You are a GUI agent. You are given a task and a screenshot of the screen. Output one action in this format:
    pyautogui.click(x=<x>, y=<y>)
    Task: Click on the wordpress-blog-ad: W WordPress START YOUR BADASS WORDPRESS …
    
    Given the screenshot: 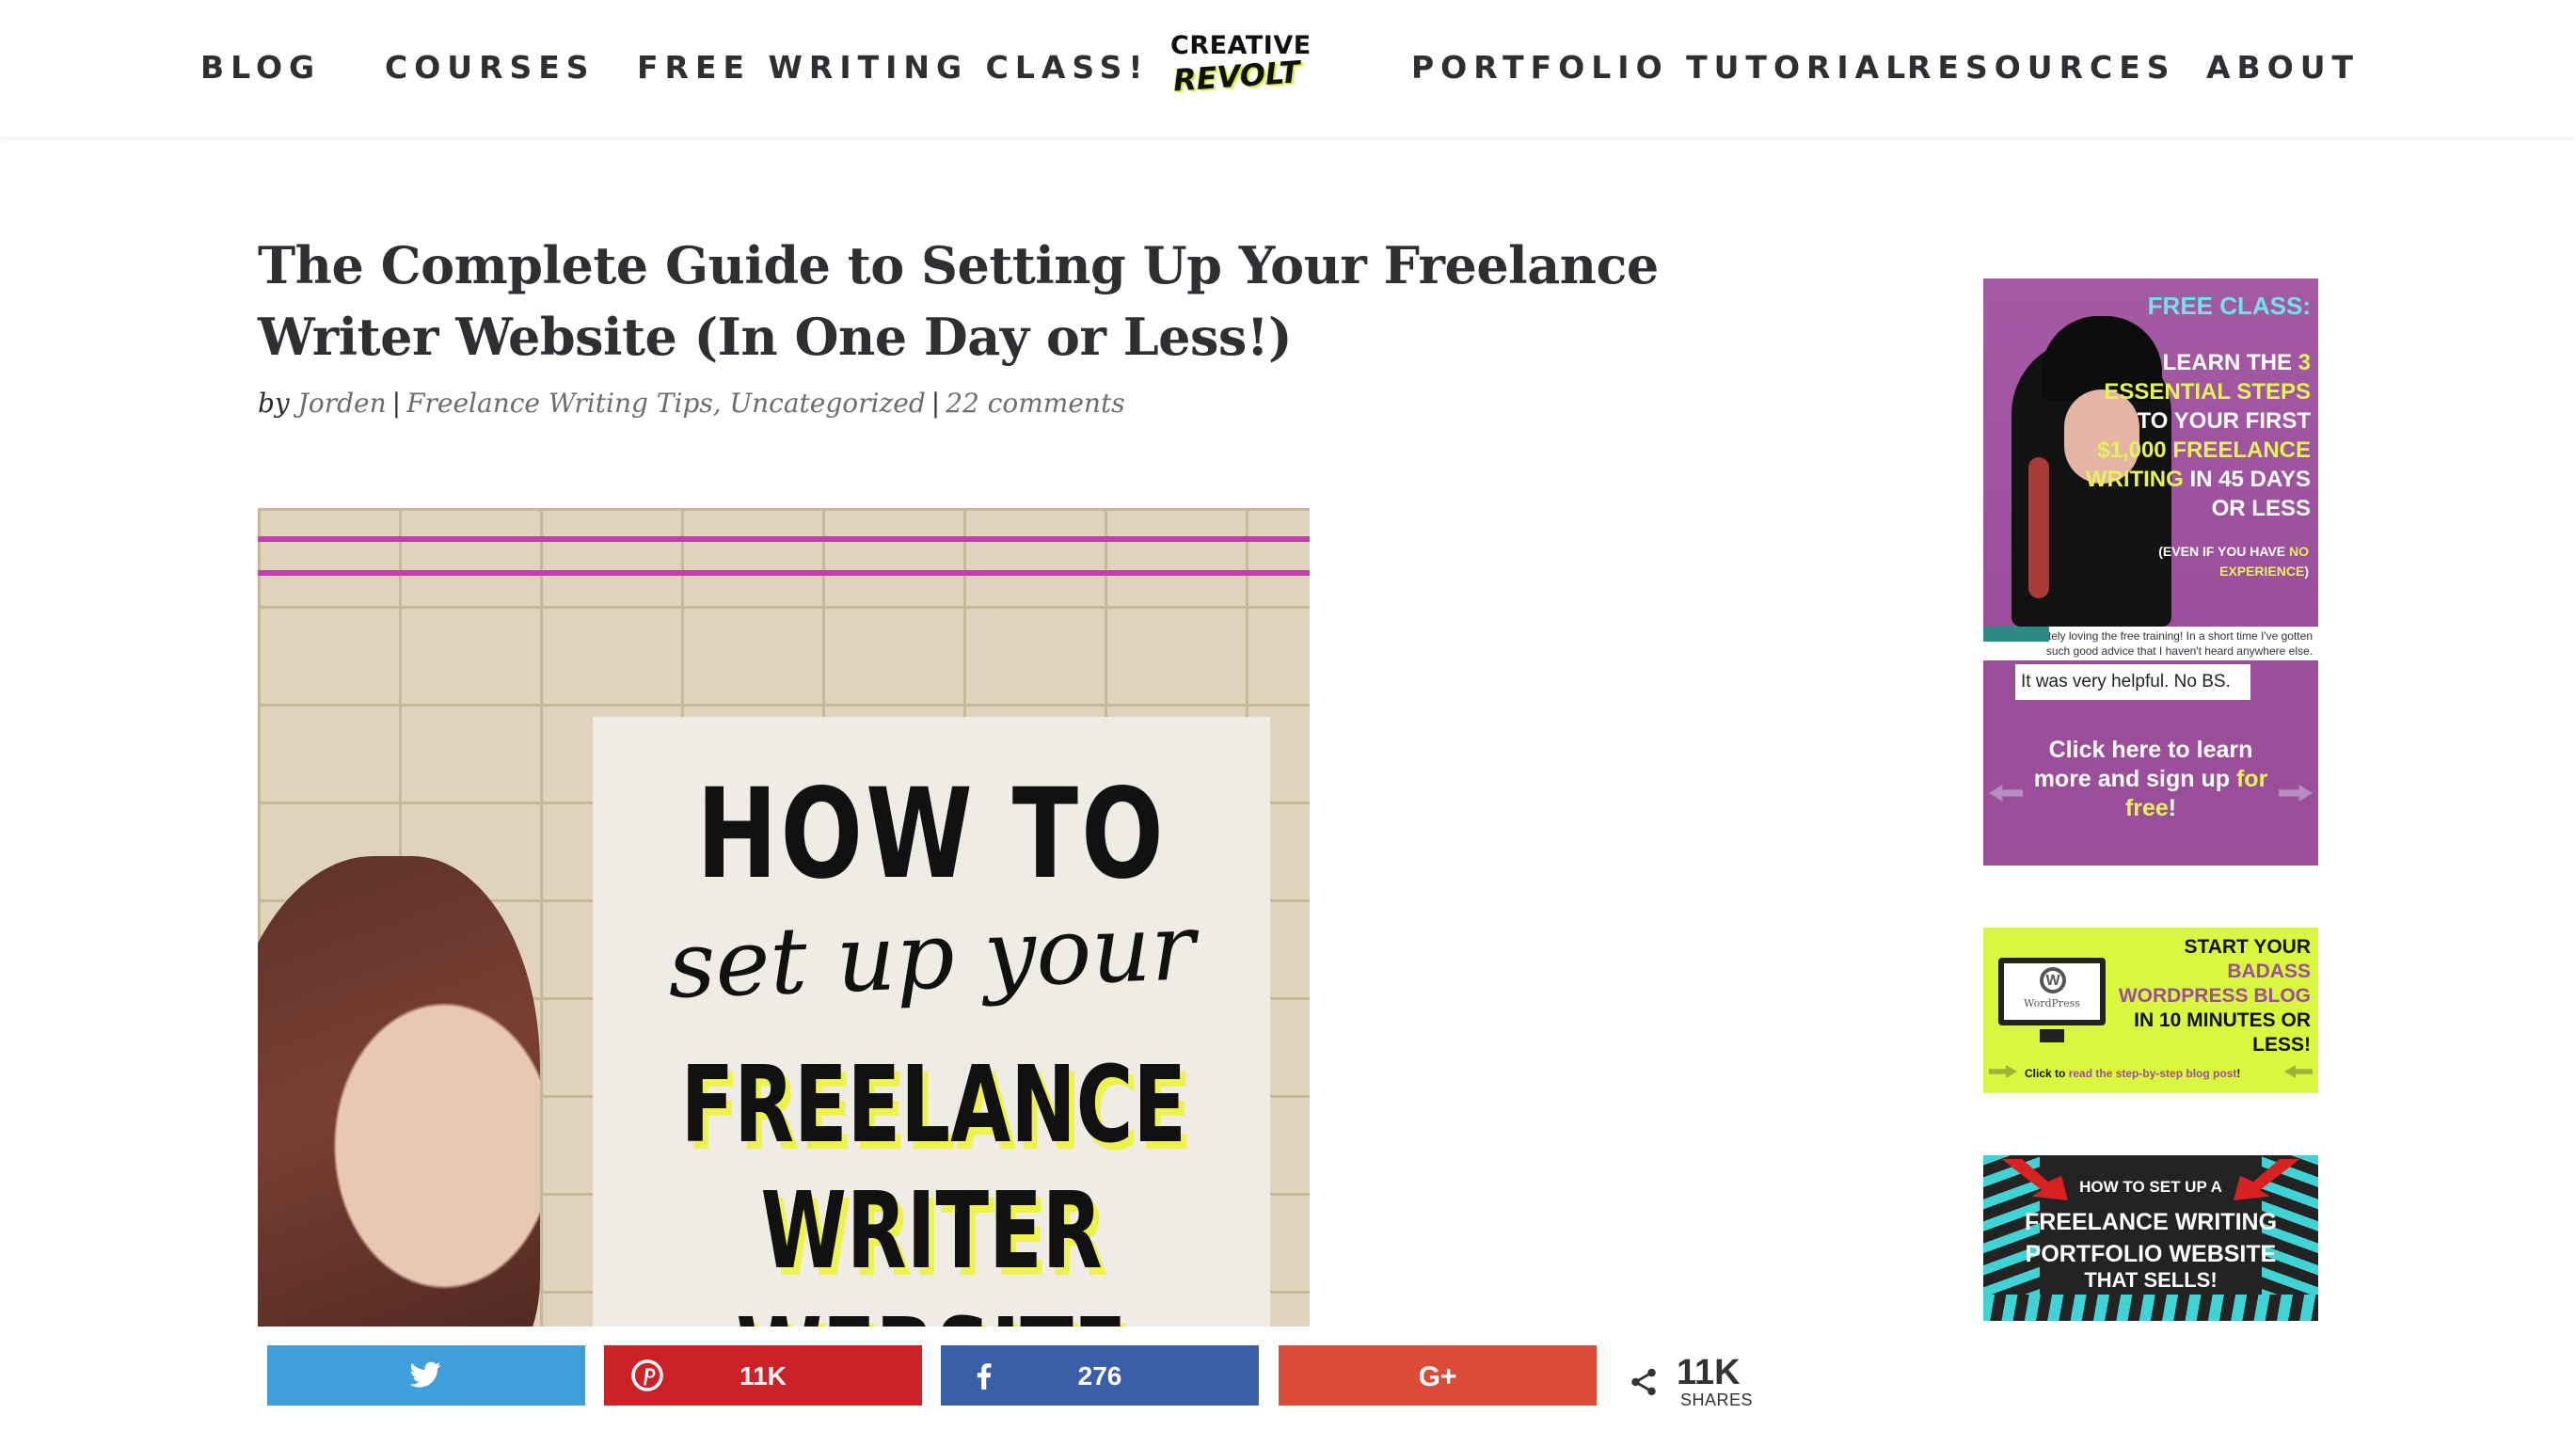 What is the action you would take?
    pyautogui.click(x=2150, y=1010)
    